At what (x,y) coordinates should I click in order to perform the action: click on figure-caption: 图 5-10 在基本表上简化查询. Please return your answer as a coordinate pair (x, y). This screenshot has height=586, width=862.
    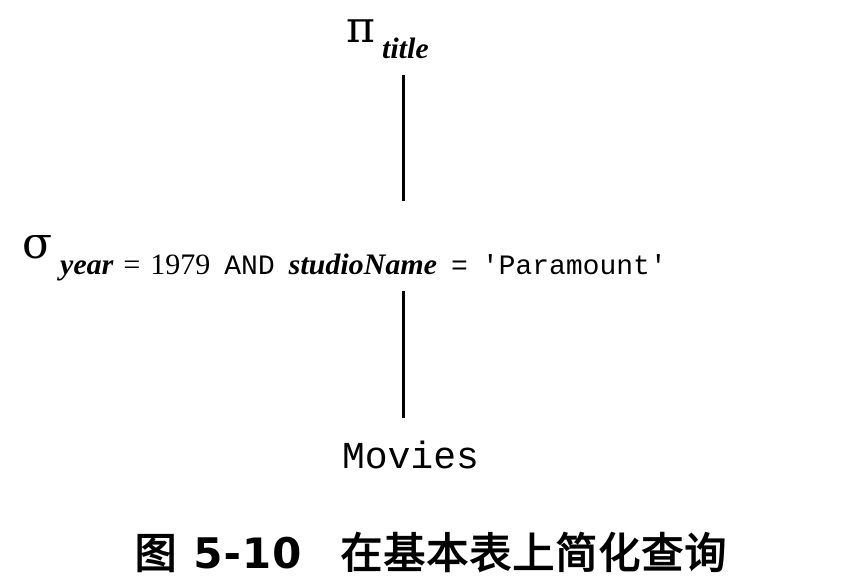
    Looking at the image, I should click on (431, 550).